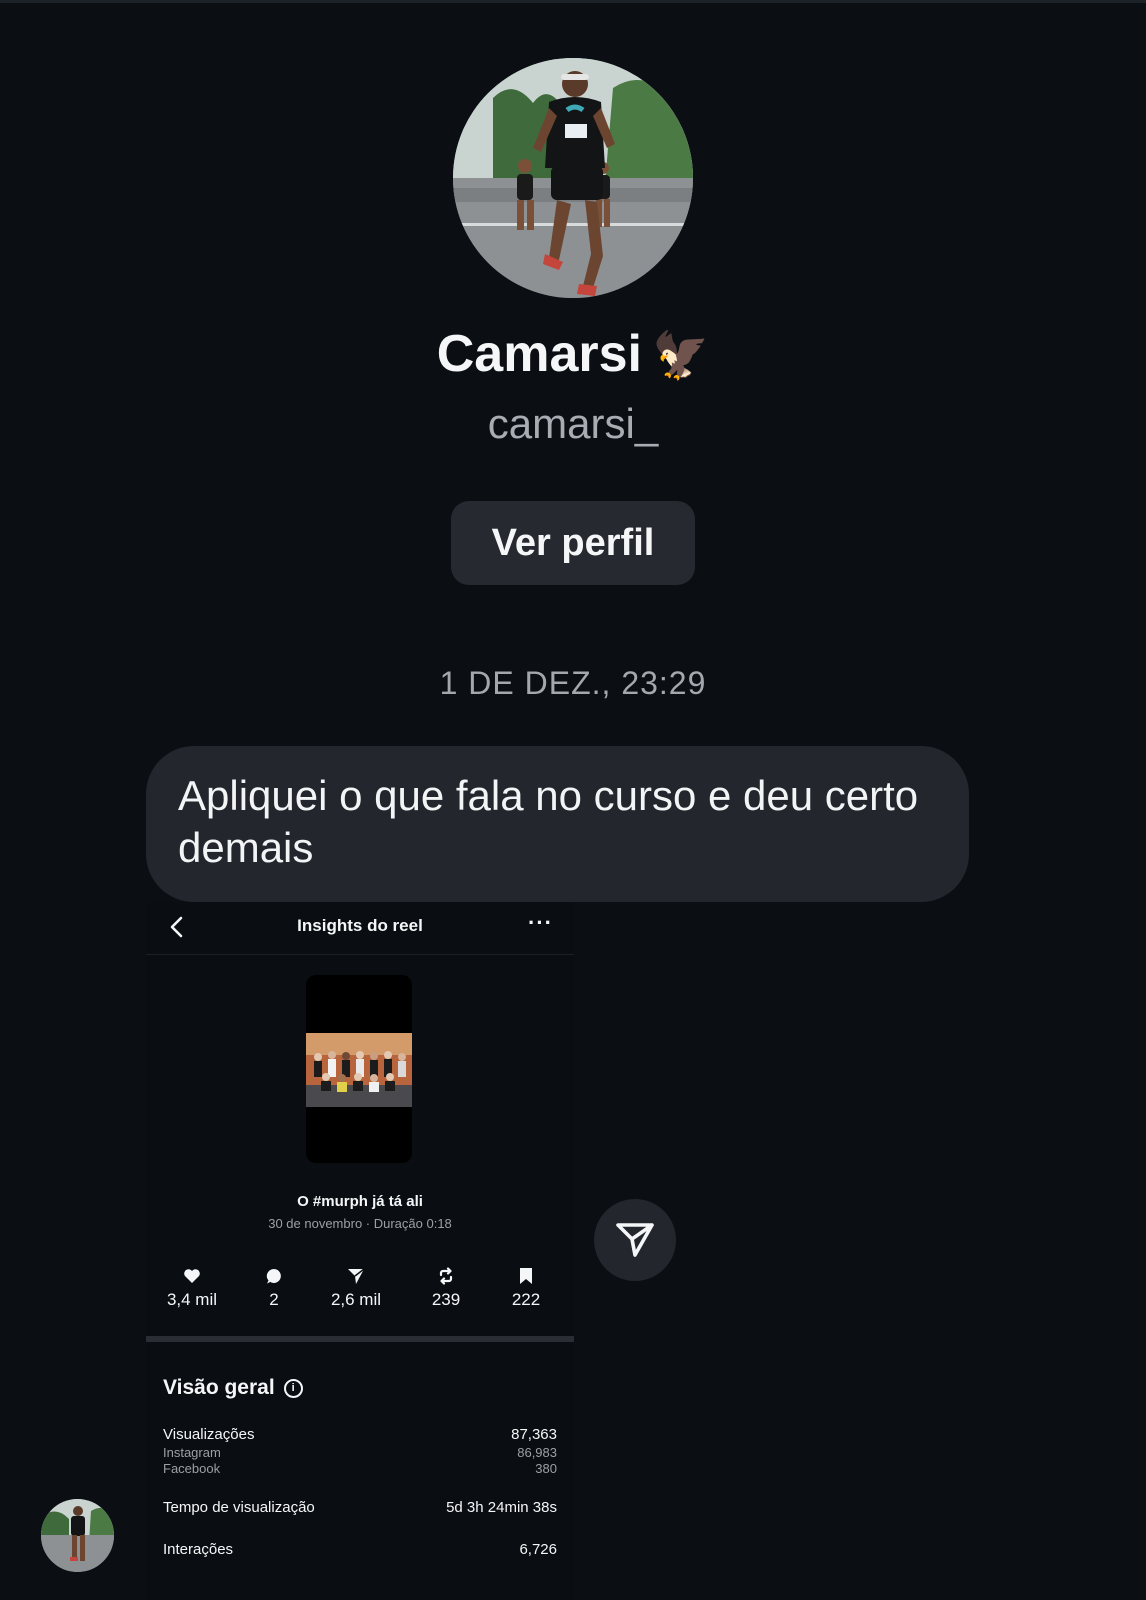  What do you see at coordinates (573, 683) in the screenshot?
I see `date-separator: 1 DE DEZ., 23:29` at bounding box center [573, 683].